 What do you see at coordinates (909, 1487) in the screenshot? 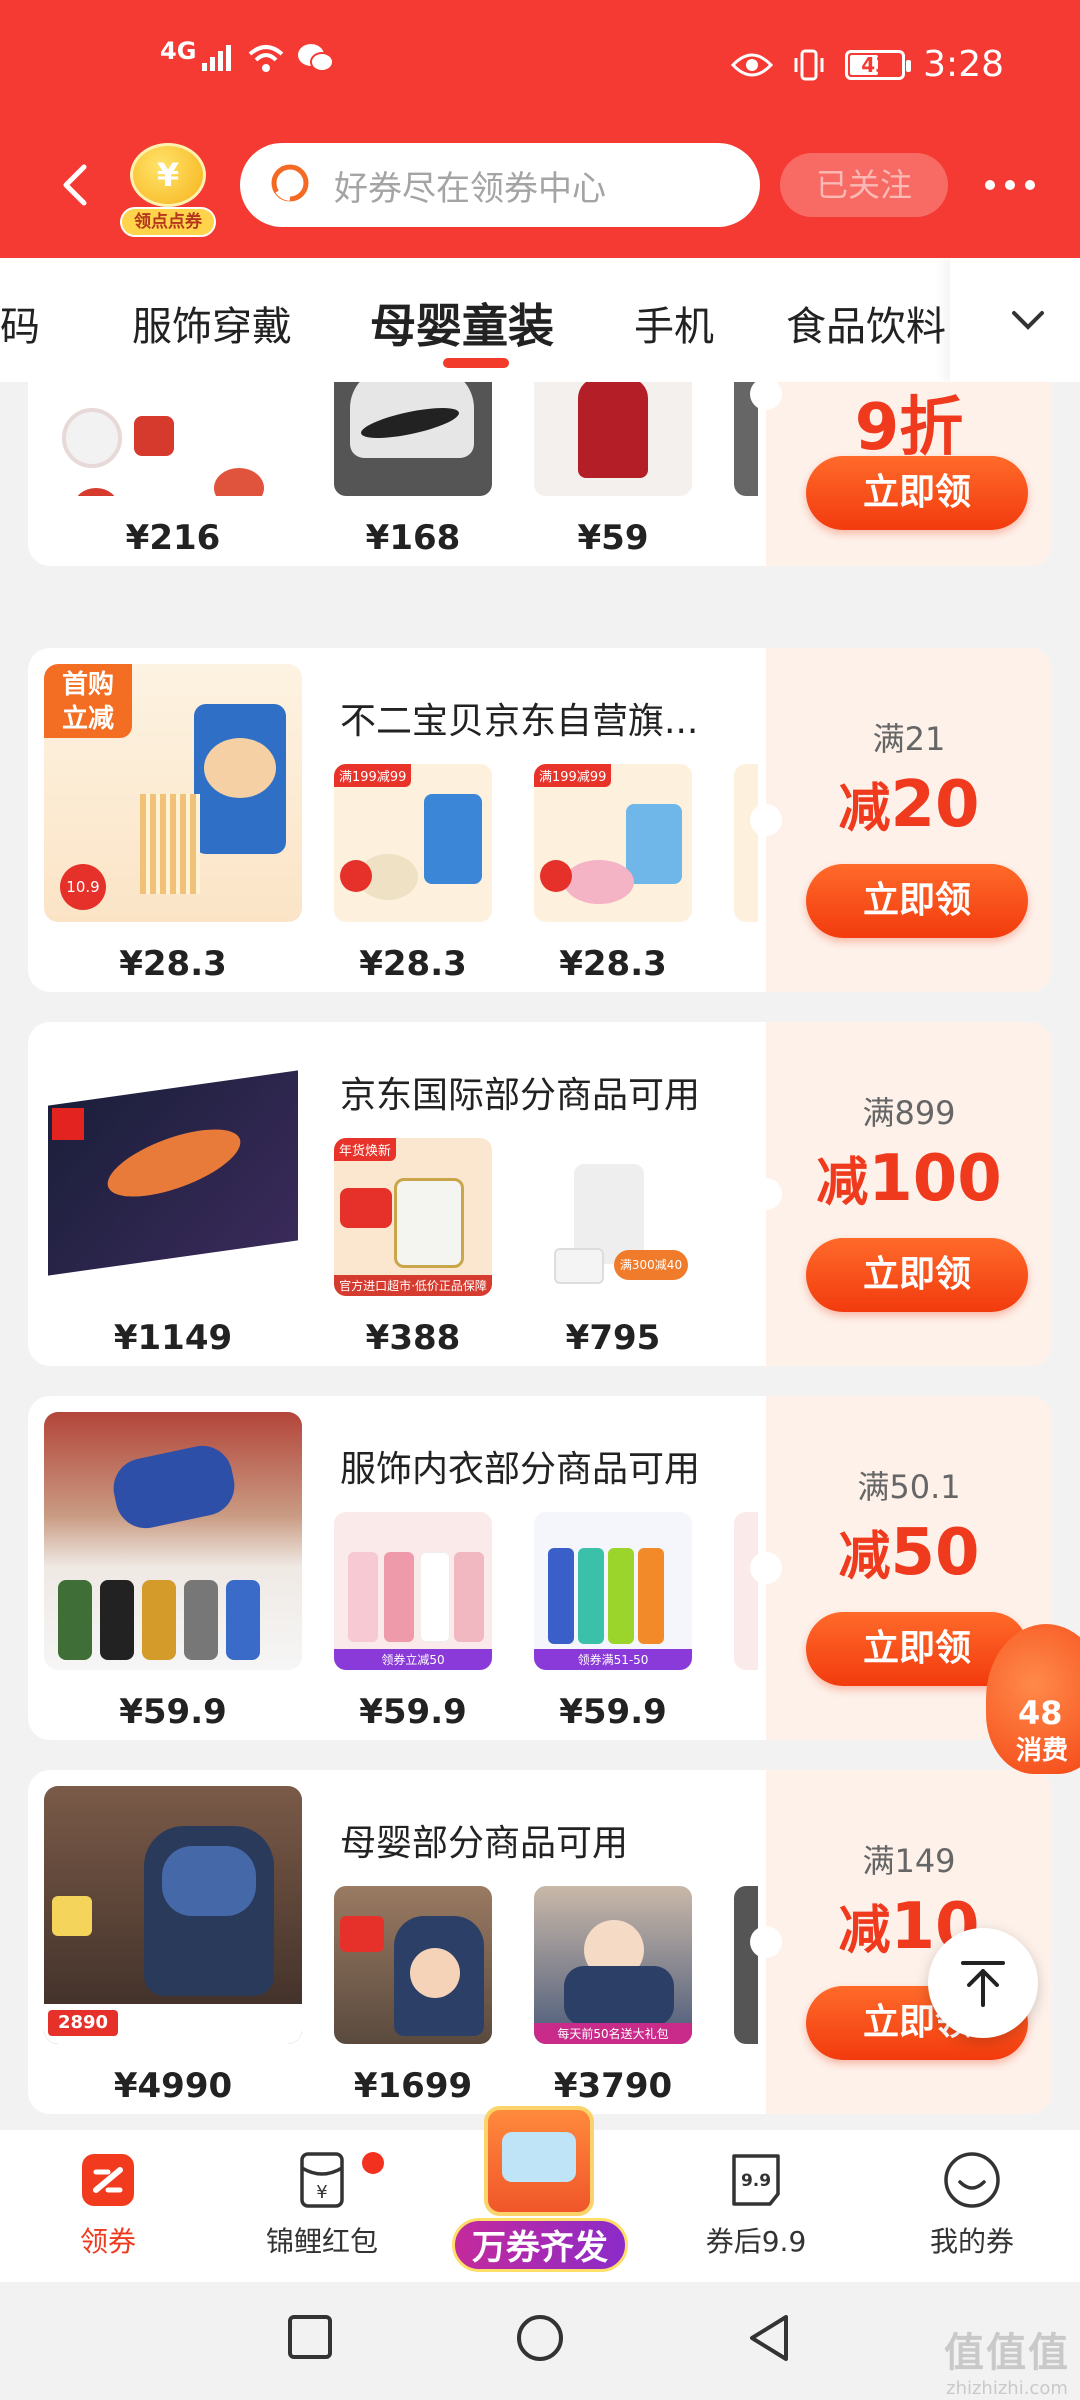
I see `coupon-threshold: 满50.1` at bounding box center [909, 1487].